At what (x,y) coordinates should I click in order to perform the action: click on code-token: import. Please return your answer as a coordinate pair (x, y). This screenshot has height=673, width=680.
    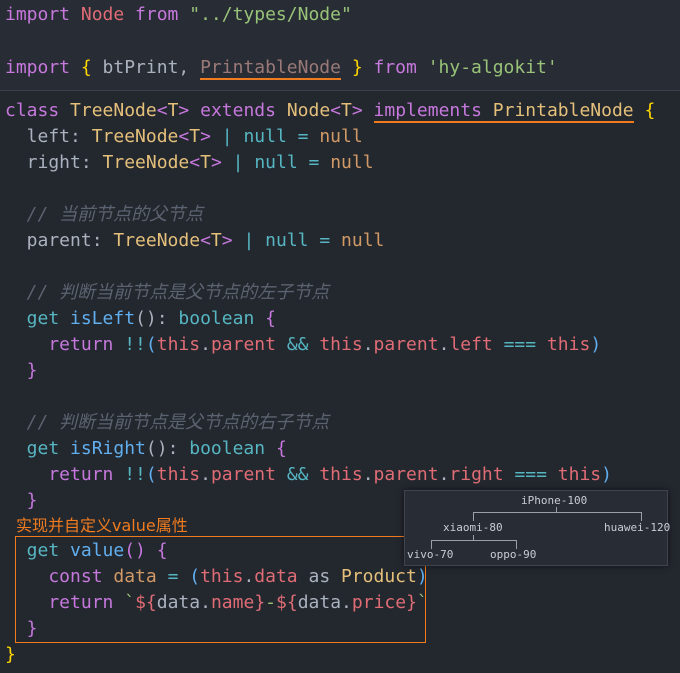
    Looking at the image, I should click on (43, 14).